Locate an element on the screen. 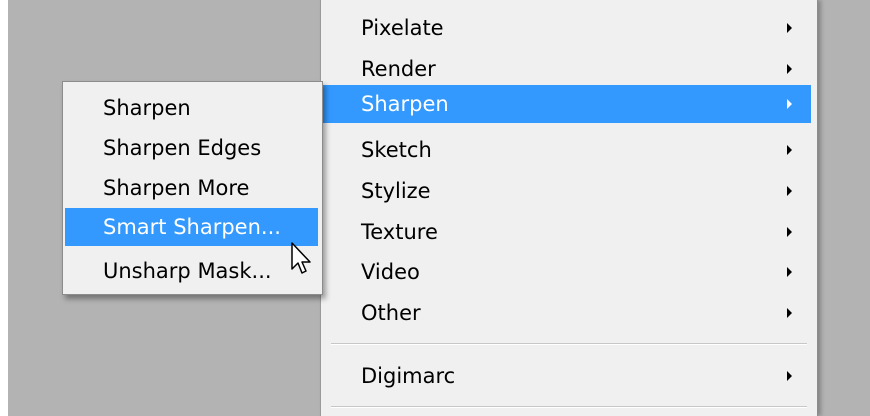 This screenshot has width=870, height=416. submenu-item-label: Sharpen is located at coordinates (147, 108).